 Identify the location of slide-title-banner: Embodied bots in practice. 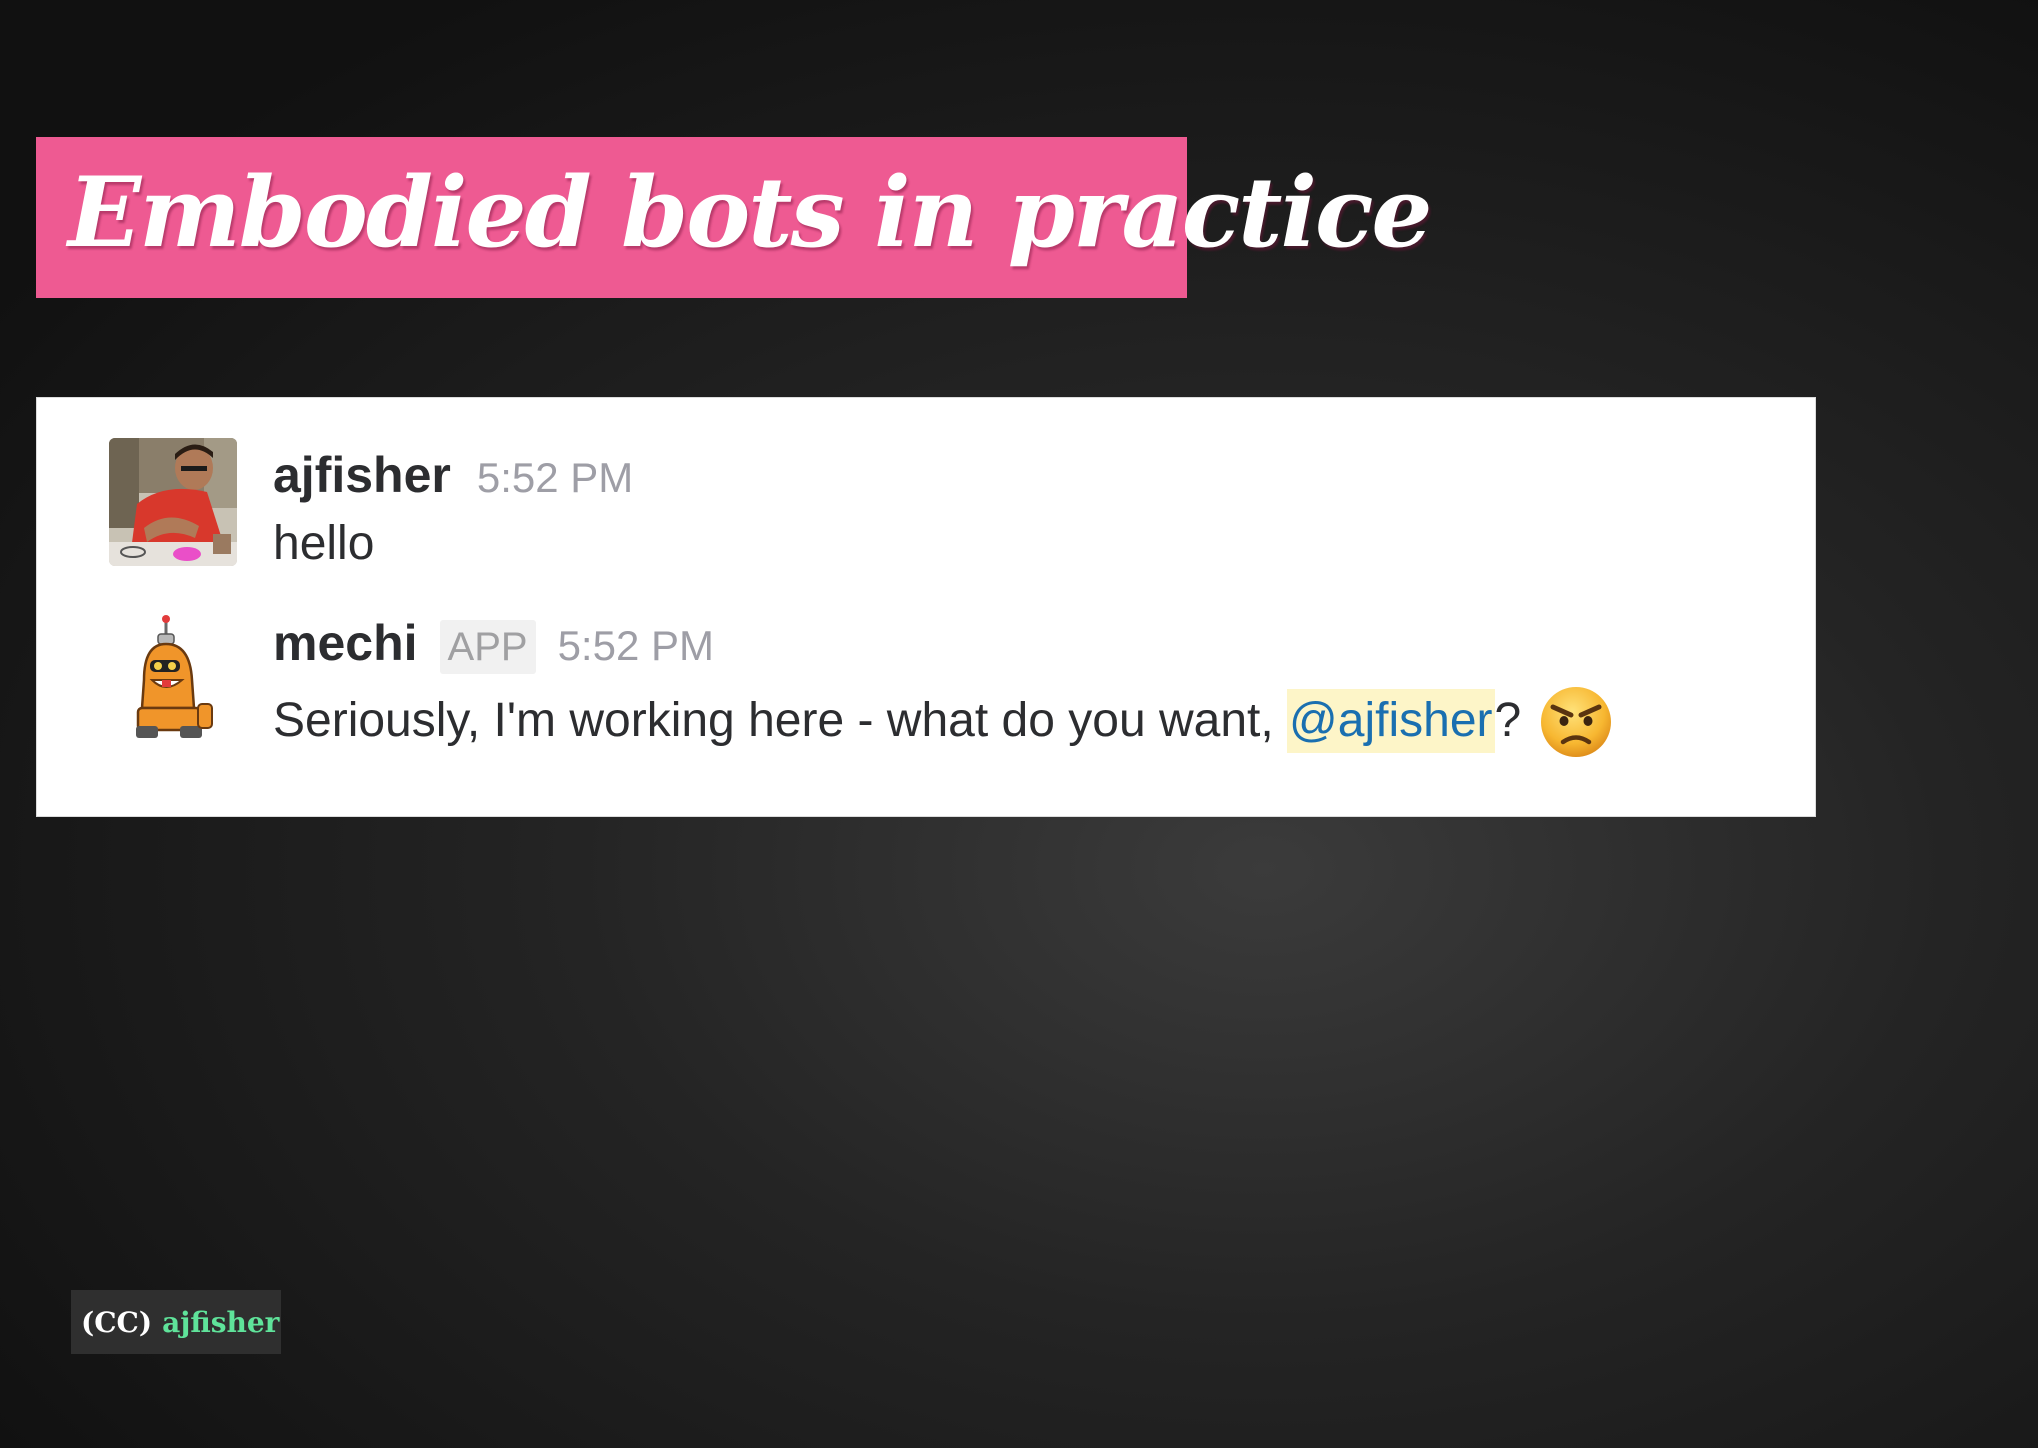
(734, 217).